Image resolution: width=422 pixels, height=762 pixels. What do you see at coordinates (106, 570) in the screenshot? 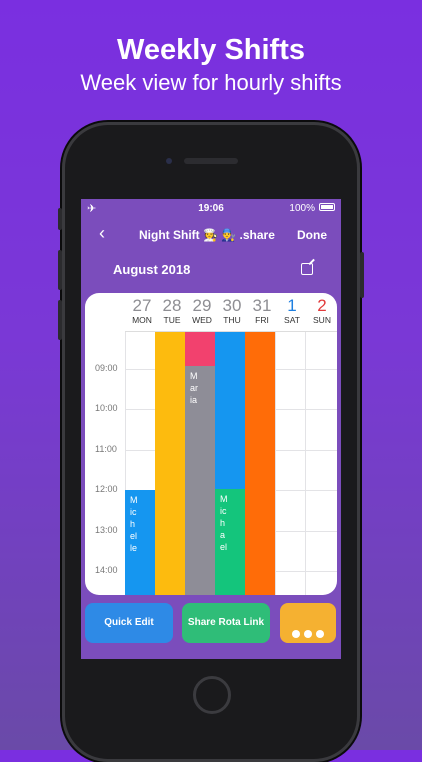
I see `time-label: 14:00` at bounding box center [106, 570].